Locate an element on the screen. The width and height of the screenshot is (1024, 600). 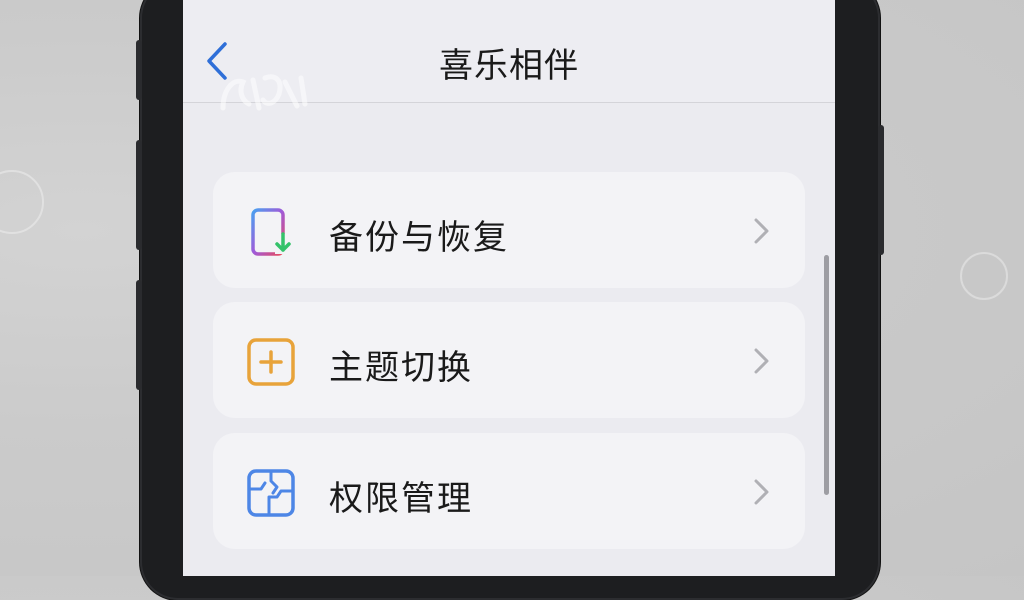
menu-item-label: 权限管理 is located at coordinates (401, 499).